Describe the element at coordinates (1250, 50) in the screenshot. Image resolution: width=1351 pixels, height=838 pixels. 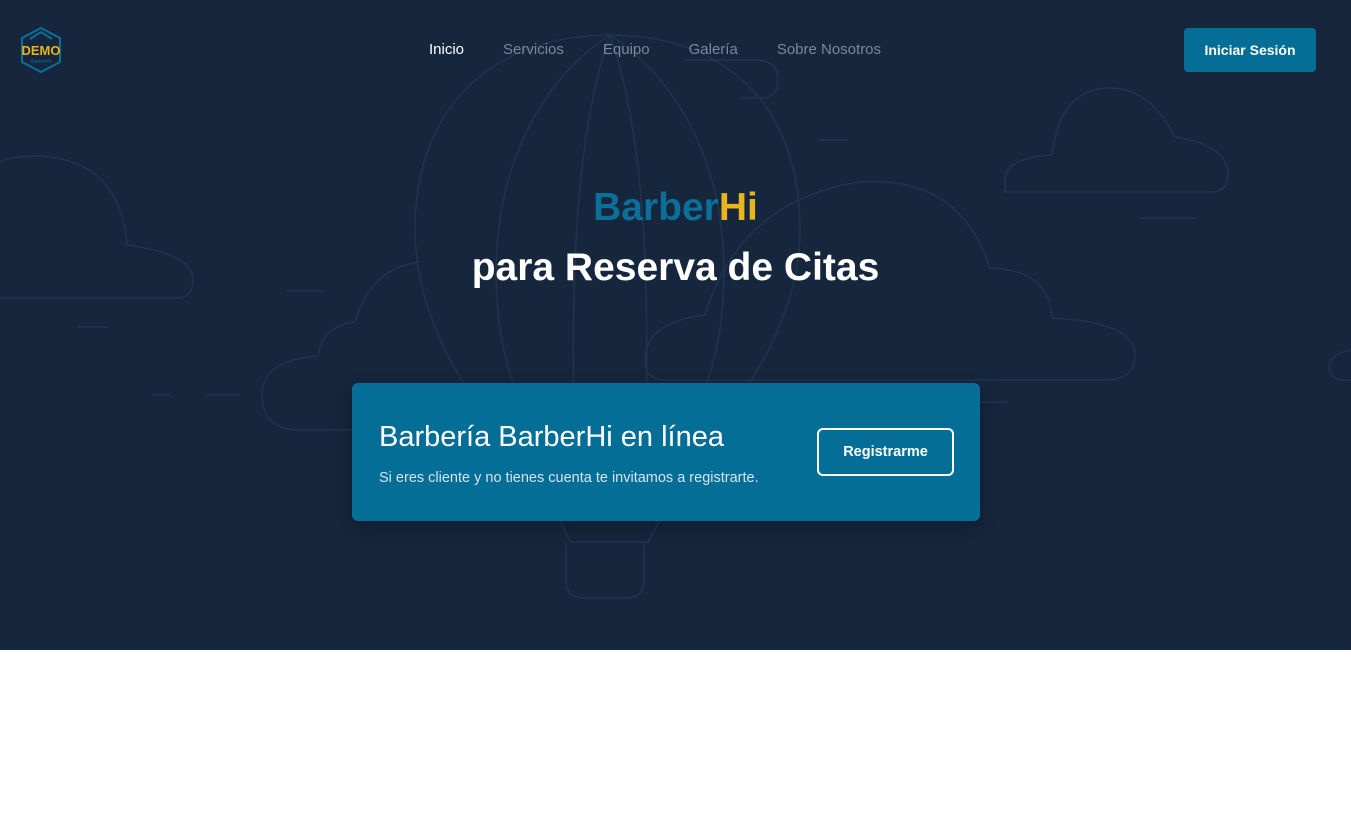
I see `login-button: Iniciar Sesión` at that location.